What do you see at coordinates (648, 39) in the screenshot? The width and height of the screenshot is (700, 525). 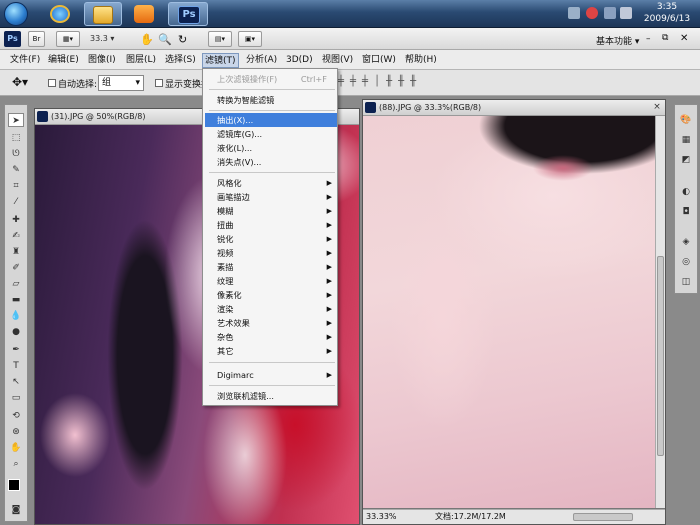 I see `minimize-button: –` at bounding box center [648, 39].